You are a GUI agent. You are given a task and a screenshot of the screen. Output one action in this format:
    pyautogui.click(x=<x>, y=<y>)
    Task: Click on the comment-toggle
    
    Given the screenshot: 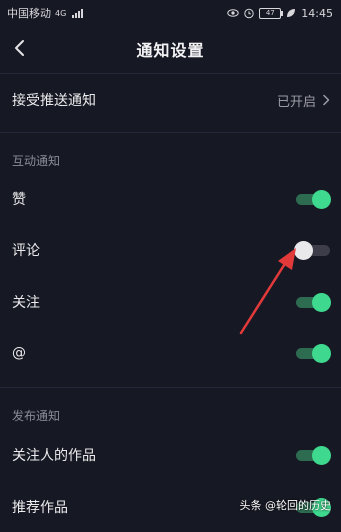 What is the action you would take?
    pyautogui.click(x=312, y=250)
    